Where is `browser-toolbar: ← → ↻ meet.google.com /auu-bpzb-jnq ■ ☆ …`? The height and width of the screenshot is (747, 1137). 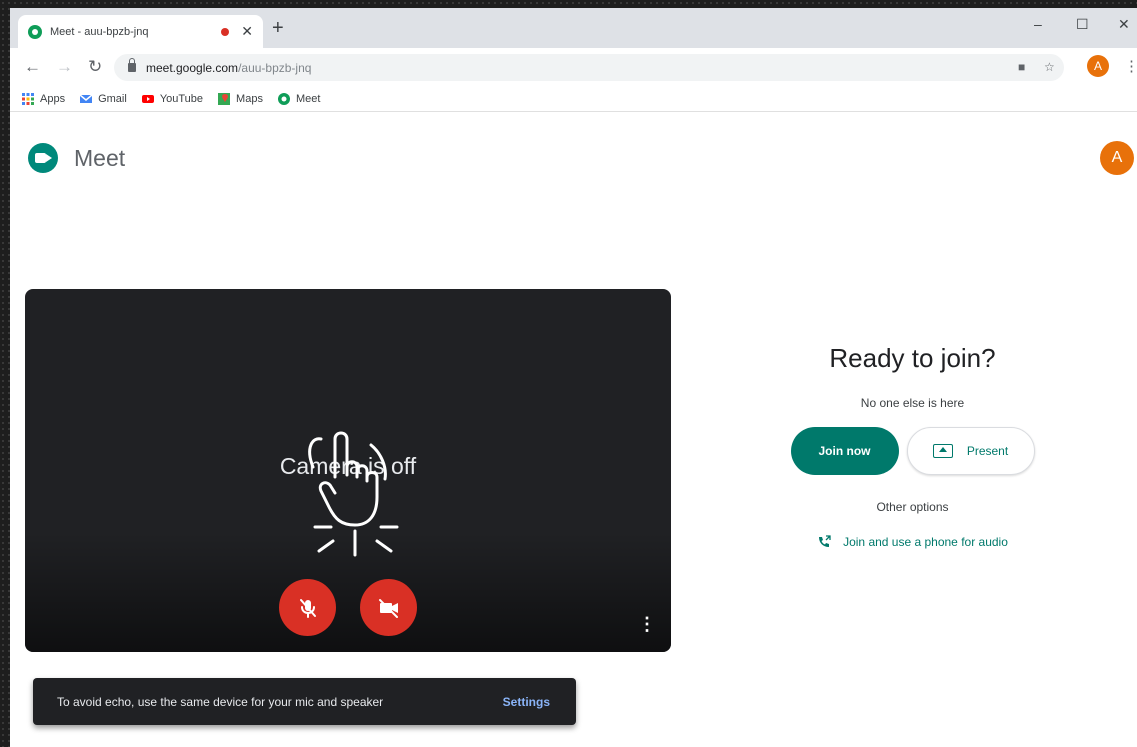
browser-toolbar: ← → ↻ meet.google.com /auu-bpzb-jnq ■ ☆ … is located at coordinates (573, 67).